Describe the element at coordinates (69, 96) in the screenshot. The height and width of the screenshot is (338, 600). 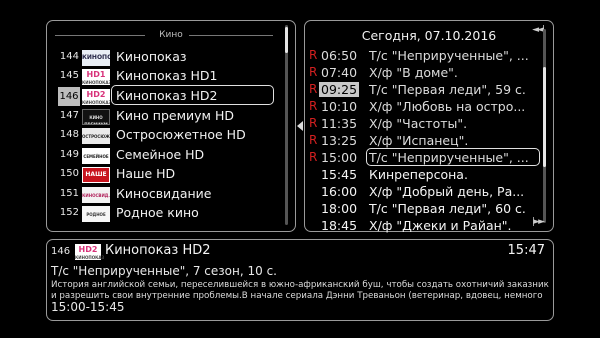
I see `channel-number: 146` at that location.